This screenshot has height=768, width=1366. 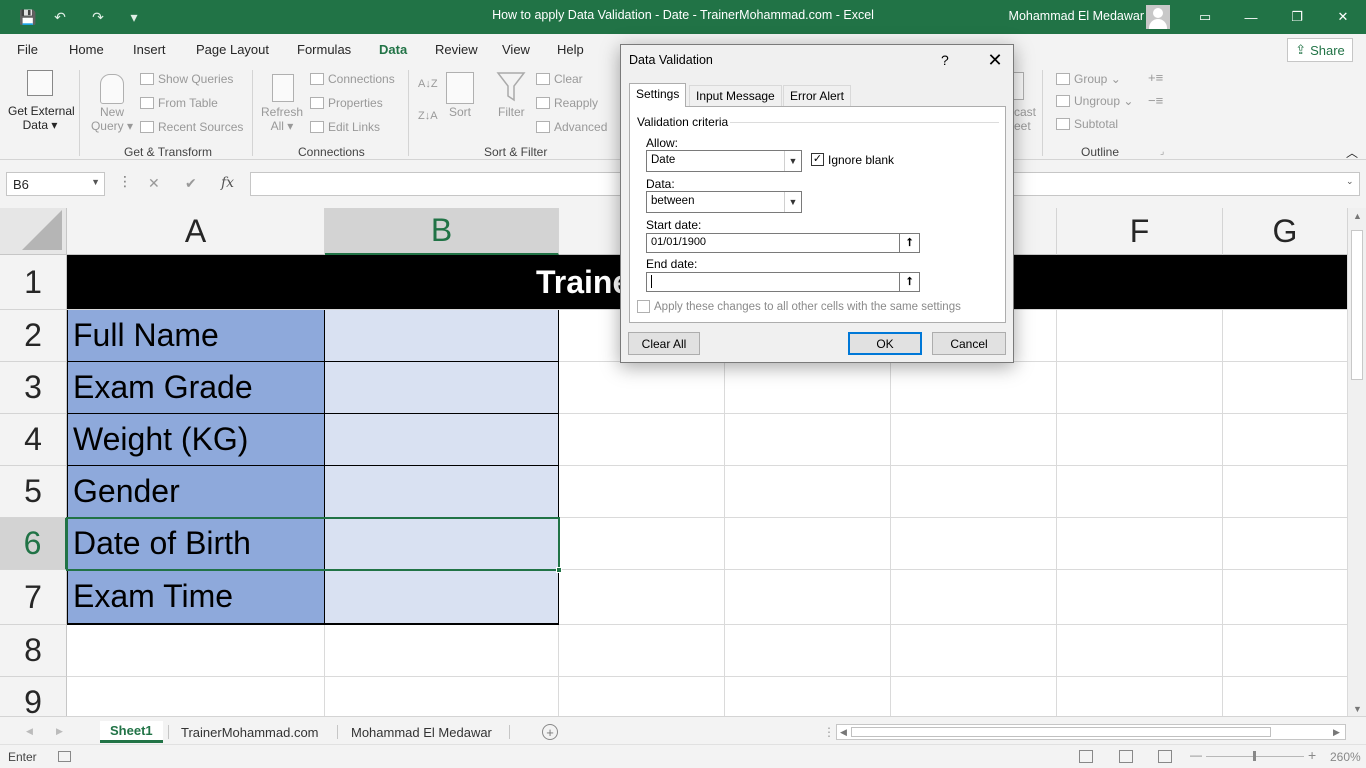 What do you see at coordinates (829, 732) in the screenshot?
I see `tab-split-grip-icon: ⋮` at bounding box center [829, 732].